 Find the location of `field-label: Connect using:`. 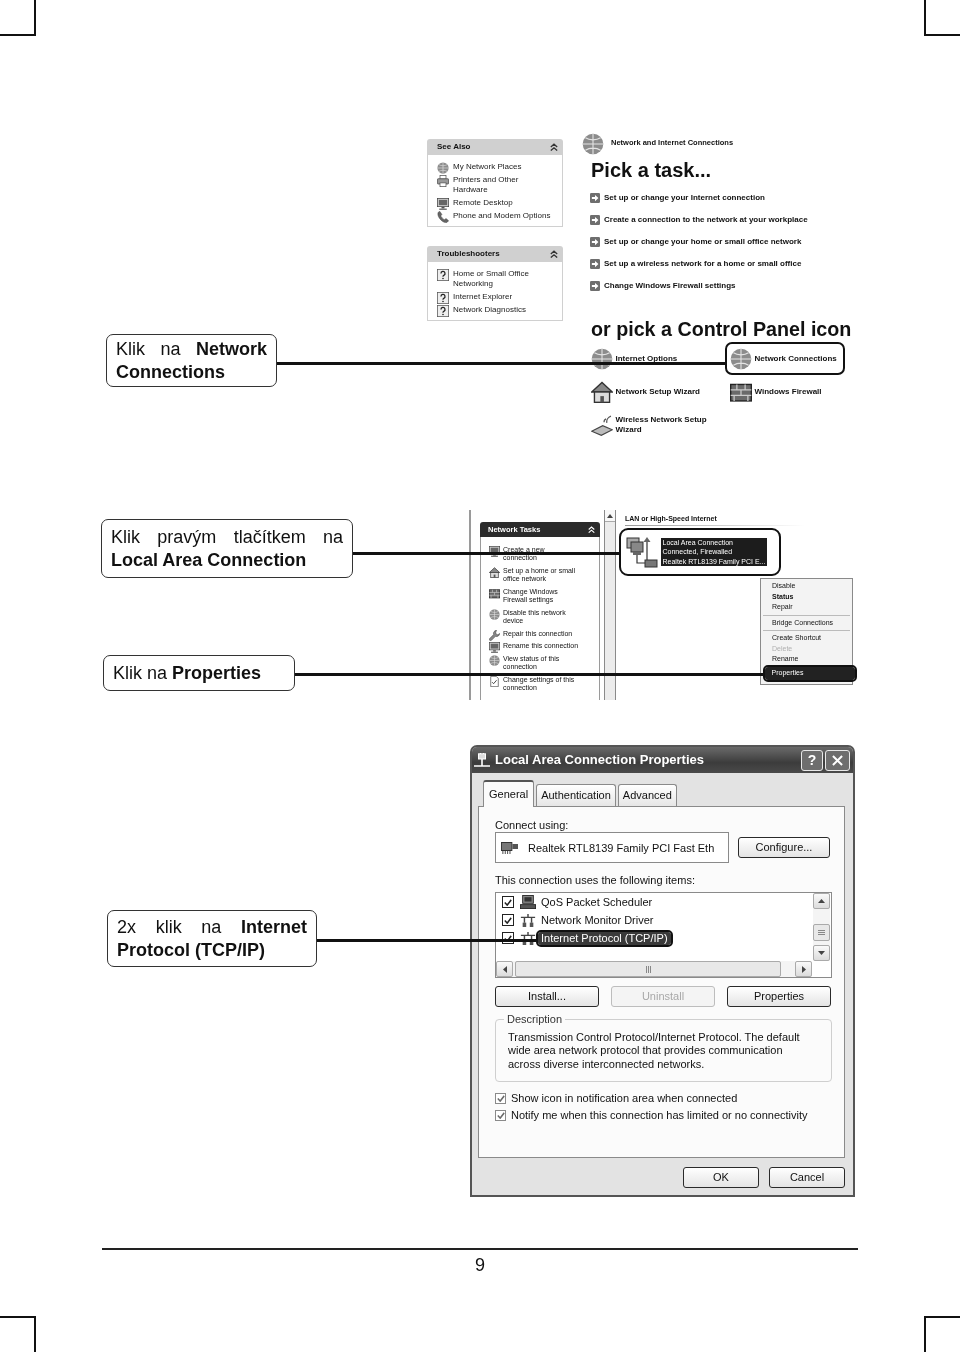

field-label: Connect using: is located at coordinates (532, 825).